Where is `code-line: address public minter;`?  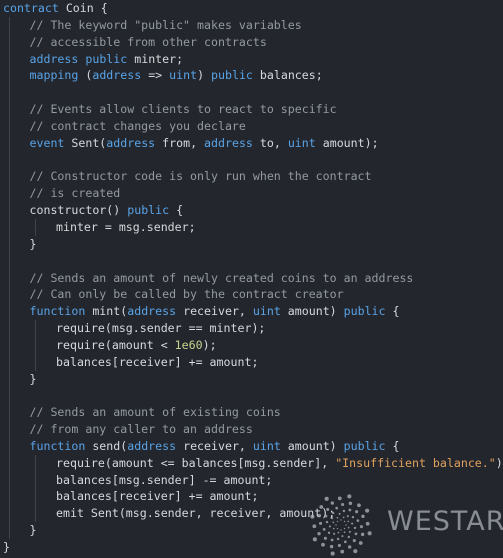 code-line: address public minter; is located at coordinates (253, 59).